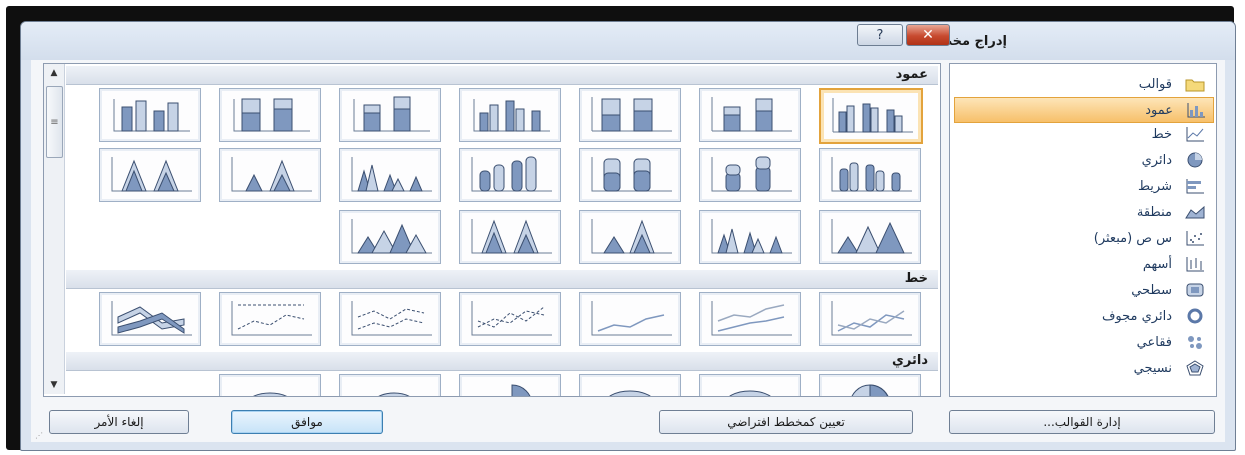  What do you see at coordinates (1083, 160) in the screenshot?
I see `category-pie: دائري` at bounding box center [1083, 160].